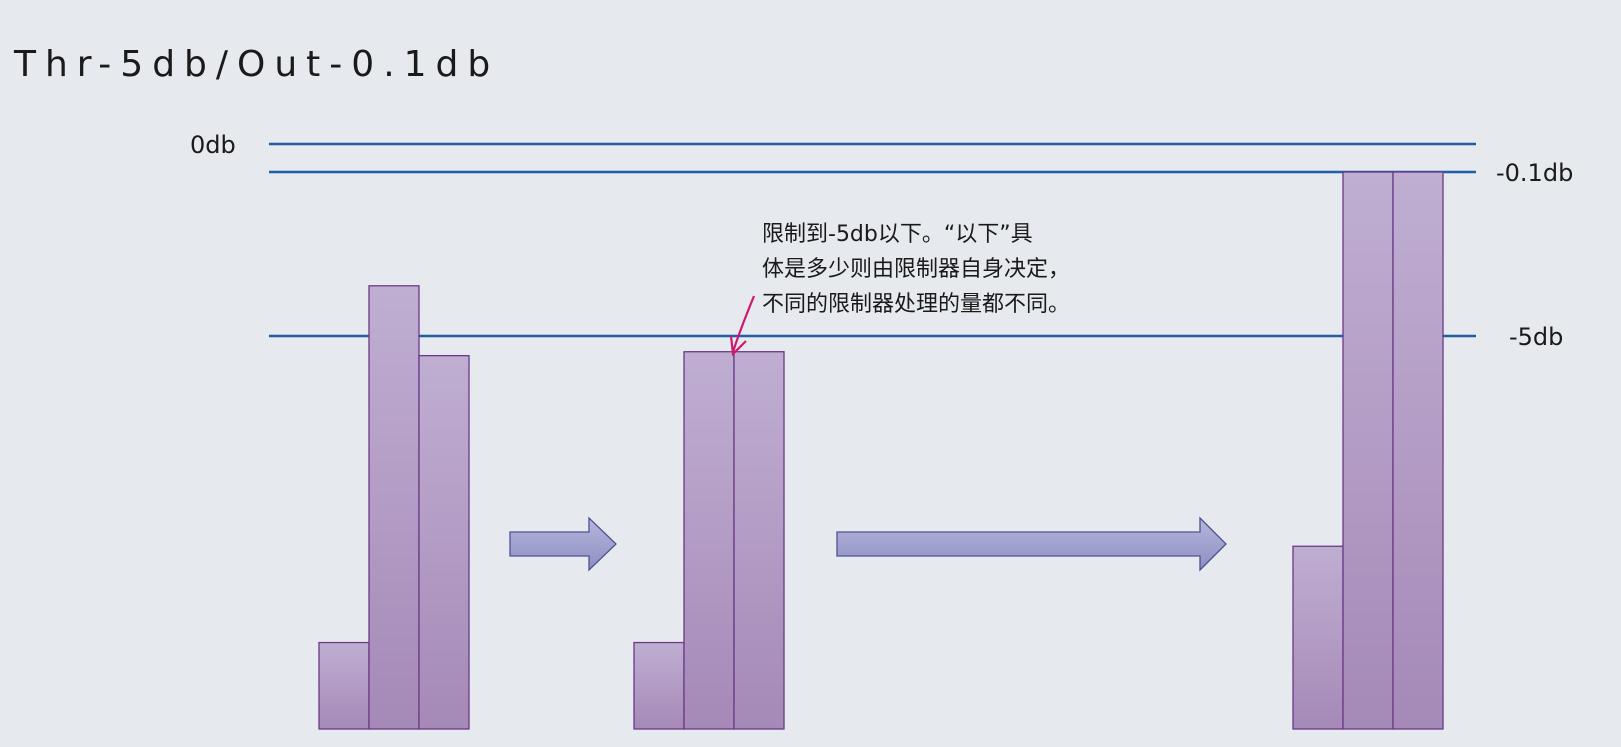 The width and height of the screenshot is (1621, 747). I want to click on level-label-threshold: -5db, so click(1536, 337).